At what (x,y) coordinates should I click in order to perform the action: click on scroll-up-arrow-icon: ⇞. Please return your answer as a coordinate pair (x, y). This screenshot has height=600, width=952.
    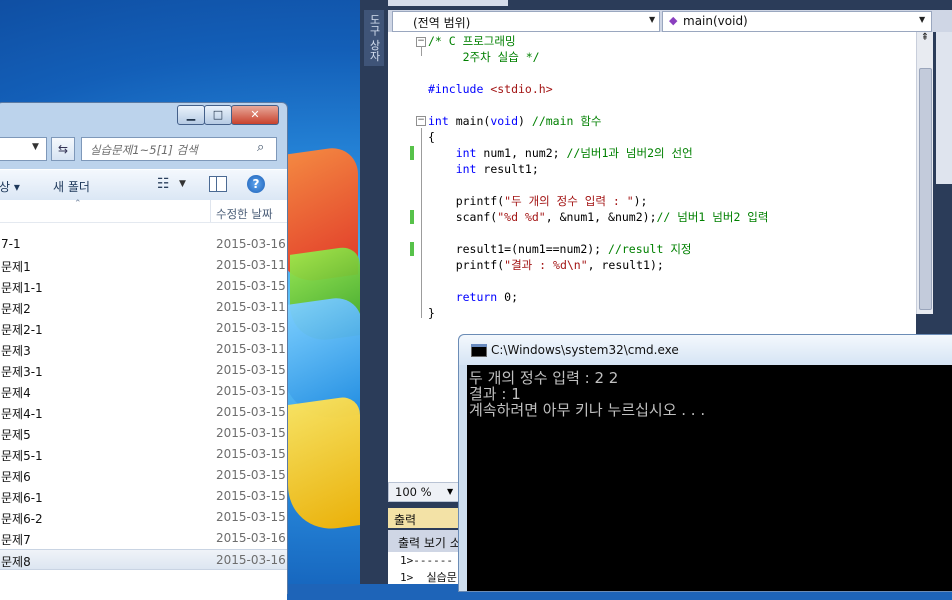
    Looking at the image, I should click on (925, 39).